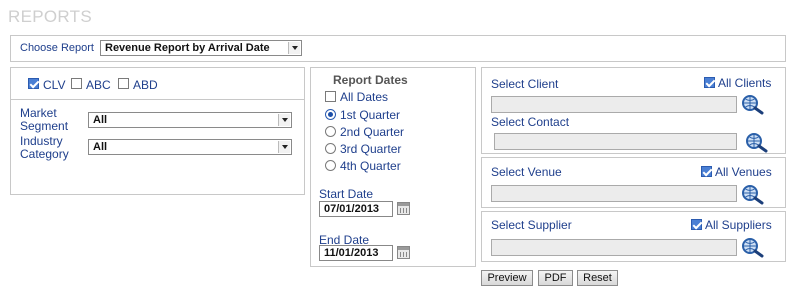 This screenshot has height=304, width=800. What do you see at coordinates (364, 97) in the screenshot?
I see `all-dates-label: All Dates` at bounding box center [364, 97].